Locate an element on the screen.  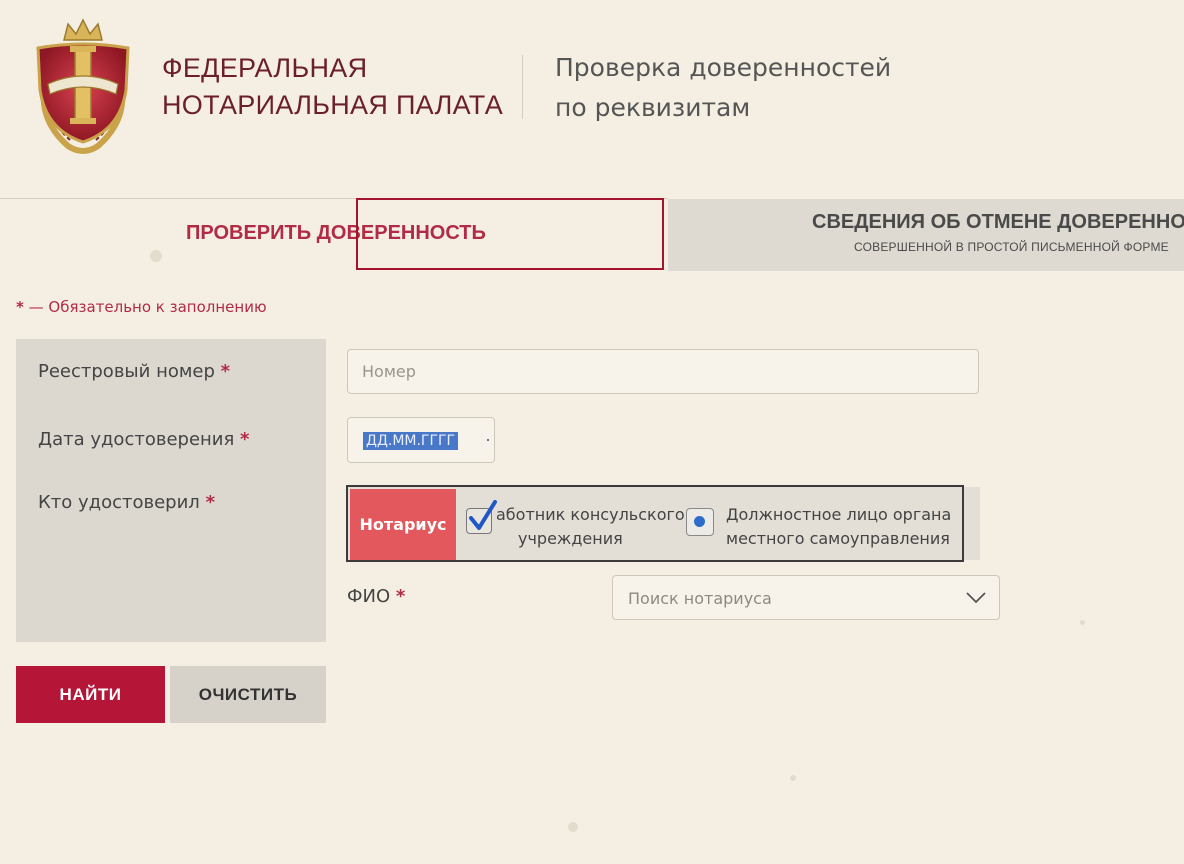
registry-number-label-text: Реестровый номер is located at coordinates (126, 371).